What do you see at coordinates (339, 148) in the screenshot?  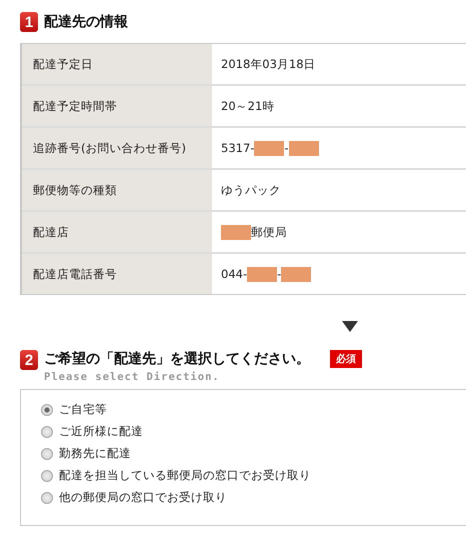 I see `table-value-cell: 5317- -` at bounding box center [339, 148].